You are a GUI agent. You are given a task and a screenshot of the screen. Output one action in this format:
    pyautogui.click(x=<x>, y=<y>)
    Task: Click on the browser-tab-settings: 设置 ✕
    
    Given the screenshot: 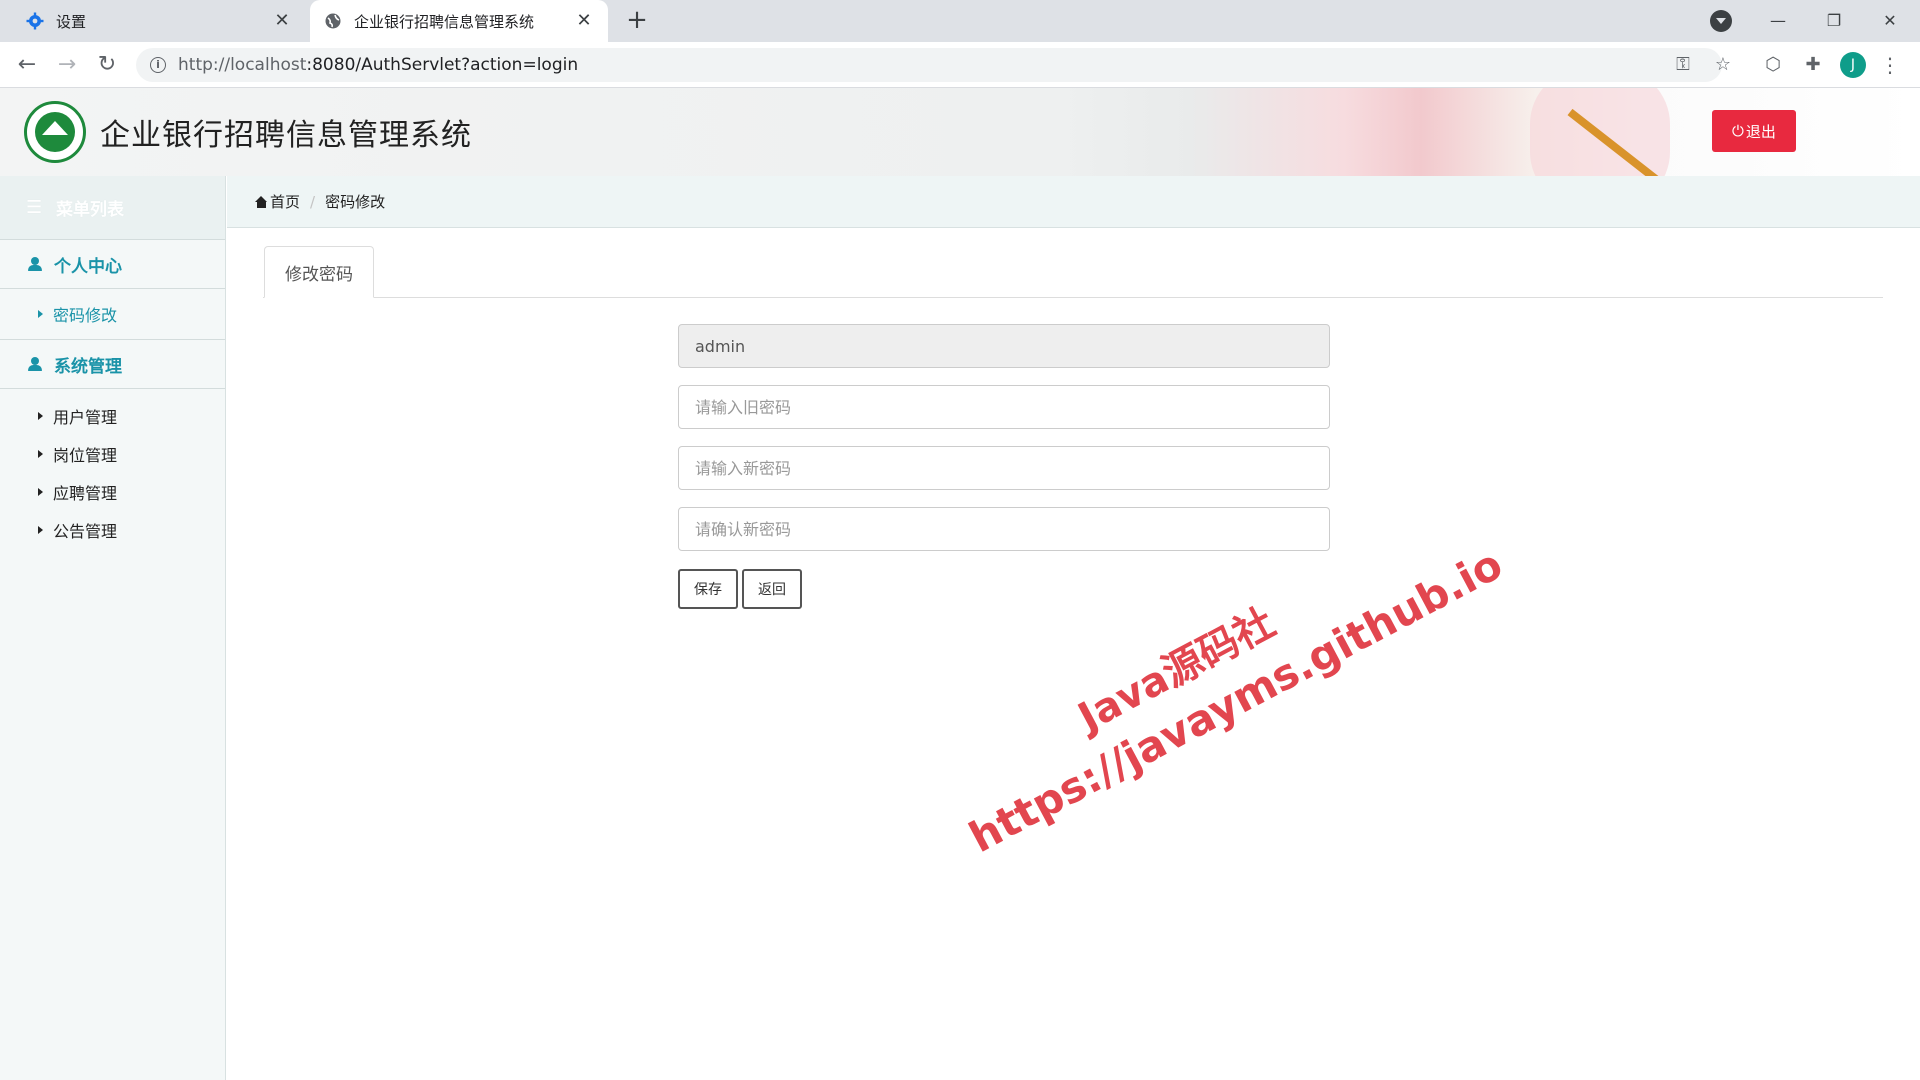 What is the action you would take?
    pyautogui.click(x=153, y=21)
    